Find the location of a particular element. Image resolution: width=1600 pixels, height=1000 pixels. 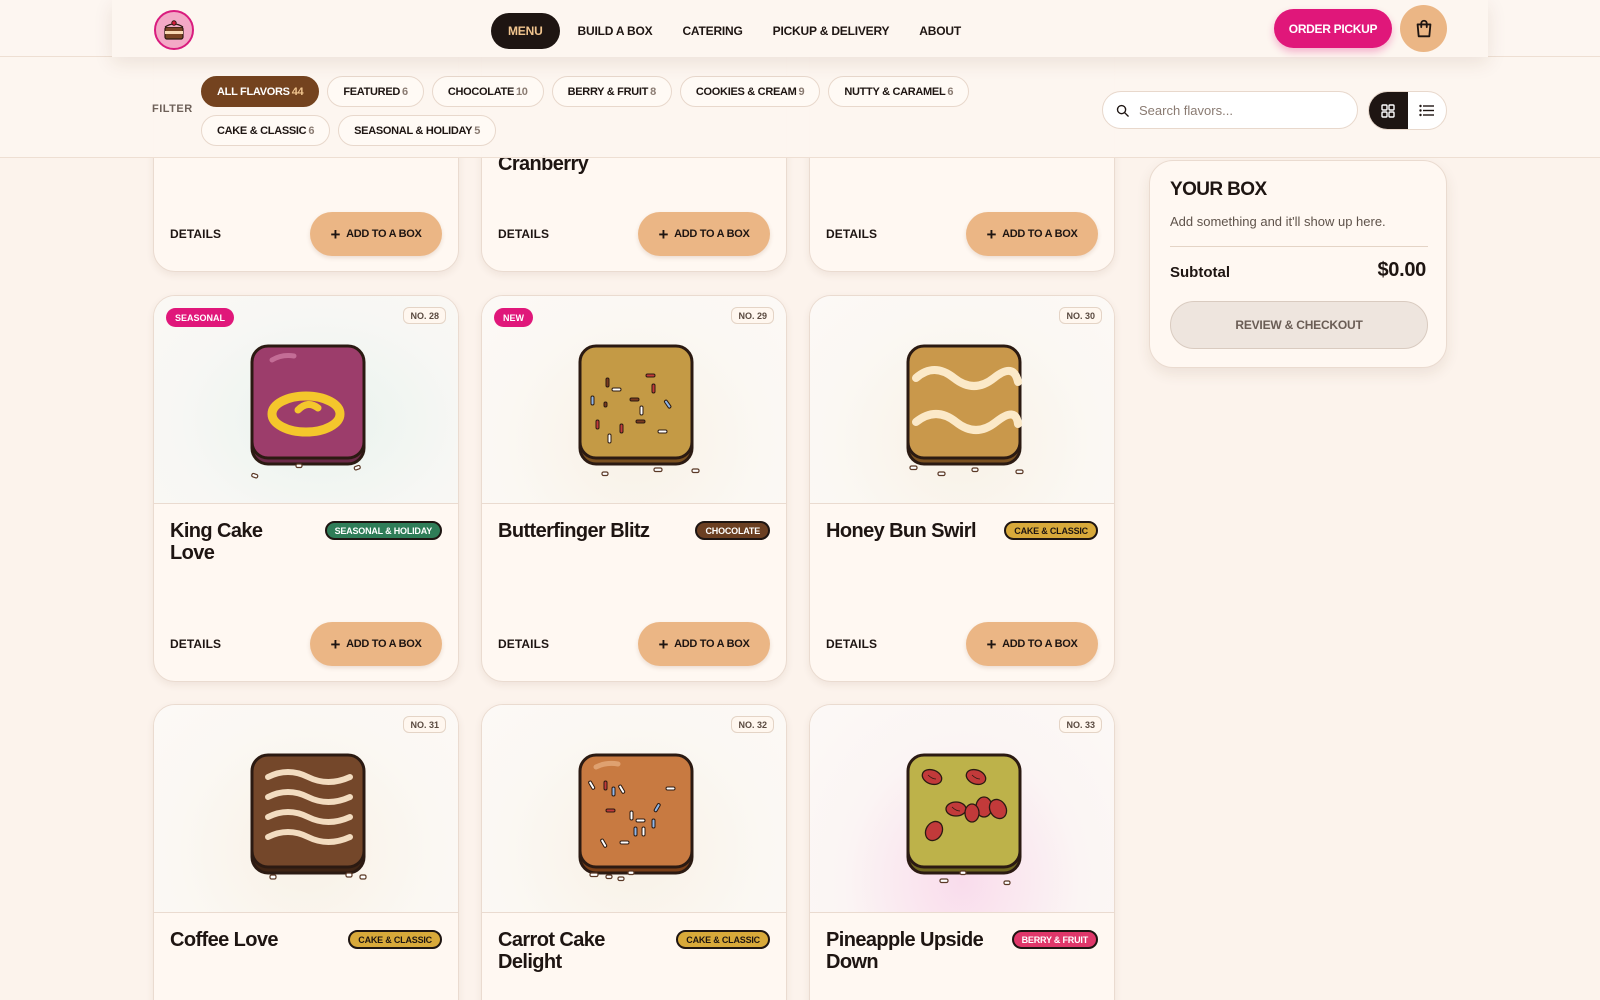

search-input is located at coordinates (1239, 110).